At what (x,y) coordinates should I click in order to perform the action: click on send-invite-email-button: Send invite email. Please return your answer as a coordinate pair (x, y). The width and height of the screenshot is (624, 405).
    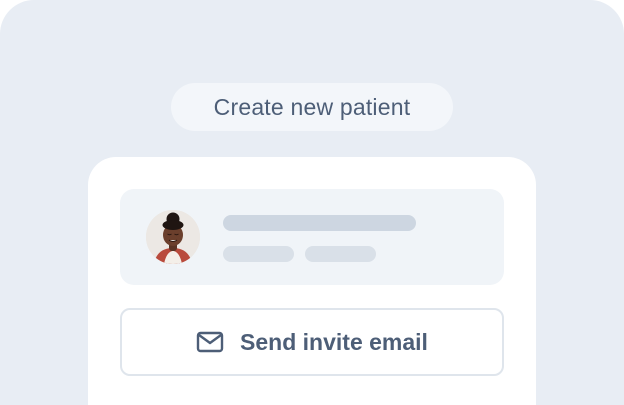
    Looking at the image, I should click on (312, 342).